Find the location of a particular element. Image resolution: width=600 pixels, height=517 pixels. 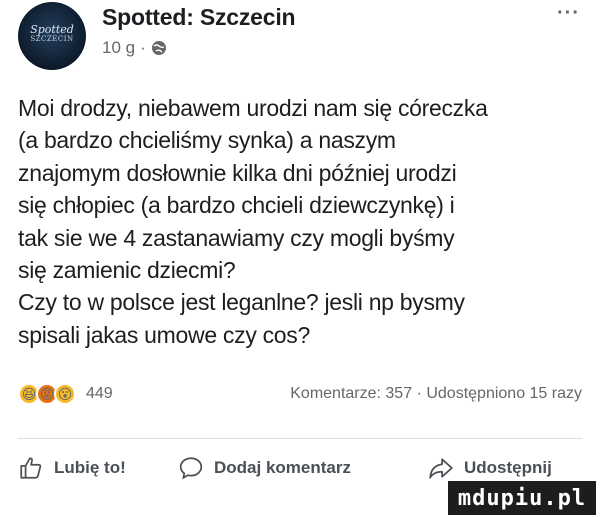

comment-button: Dodaj komentarz is located at coordinates (264, 468).